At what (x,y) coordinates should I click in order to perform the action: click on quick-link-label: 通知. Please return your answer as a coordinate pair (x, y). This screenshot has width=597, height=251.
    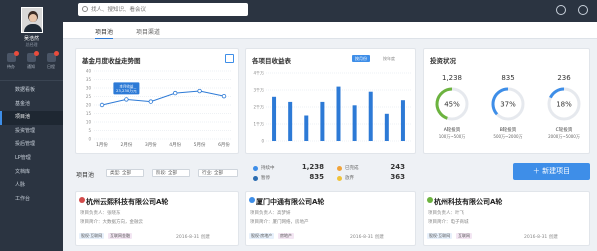
    Looking at the image, I should click on (31, 66).